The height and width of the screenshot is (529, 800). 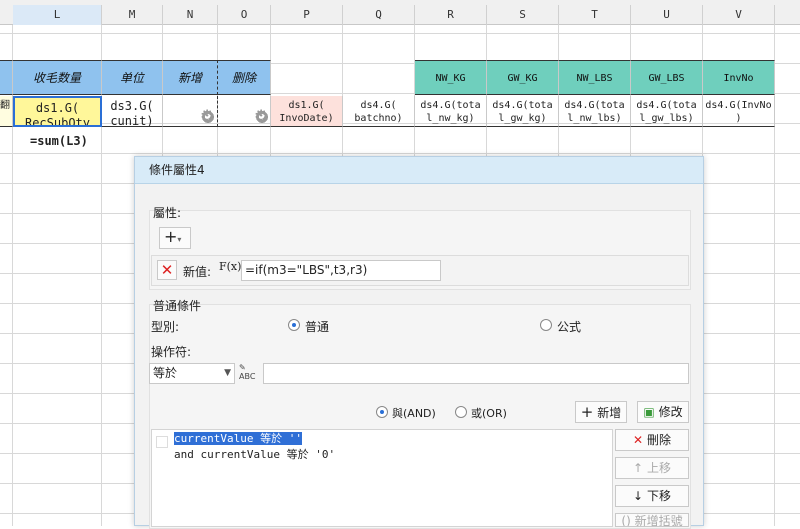 What do you see at coordinates (638, 496) in the screenshot?
I see `arrow-down-icon: ↓` at bounding box center [638, 496].